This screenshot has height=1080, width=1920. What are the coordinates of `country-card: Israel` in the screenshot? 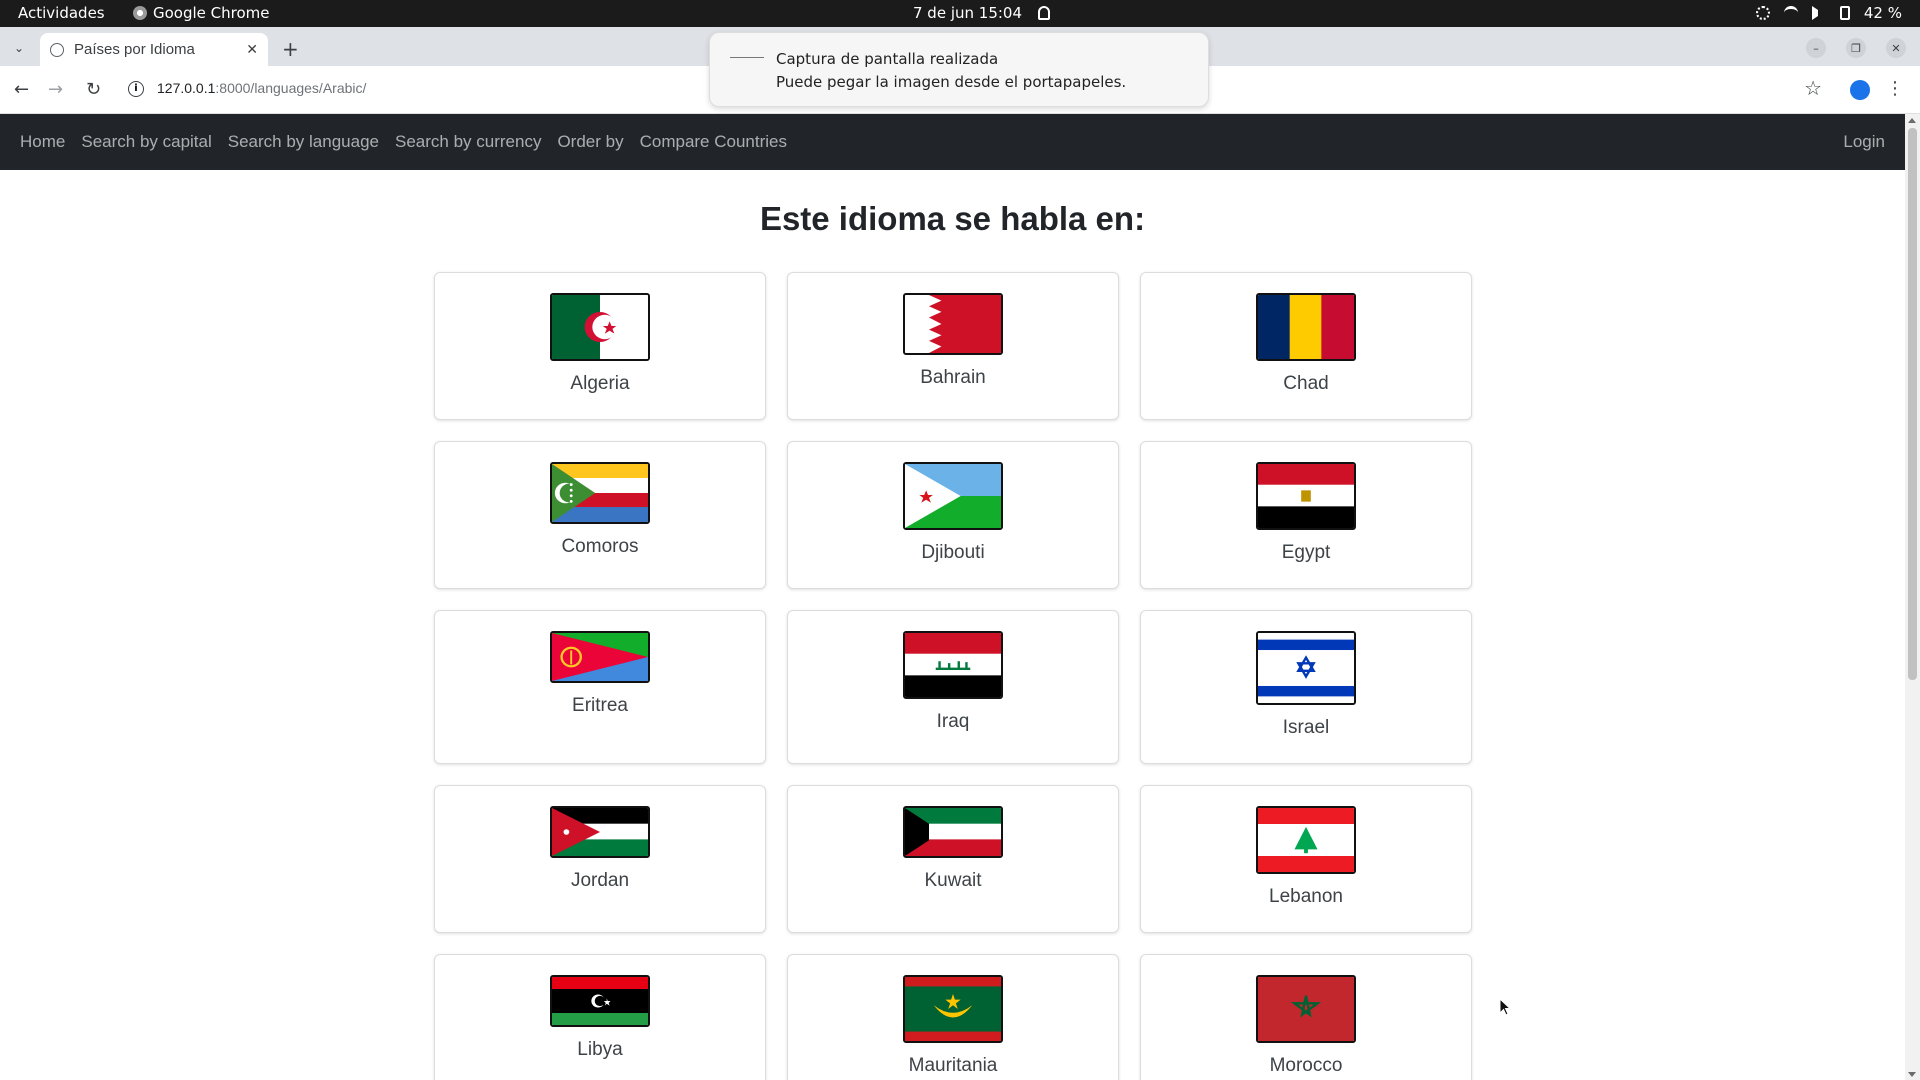 It's located at (1306, 687).